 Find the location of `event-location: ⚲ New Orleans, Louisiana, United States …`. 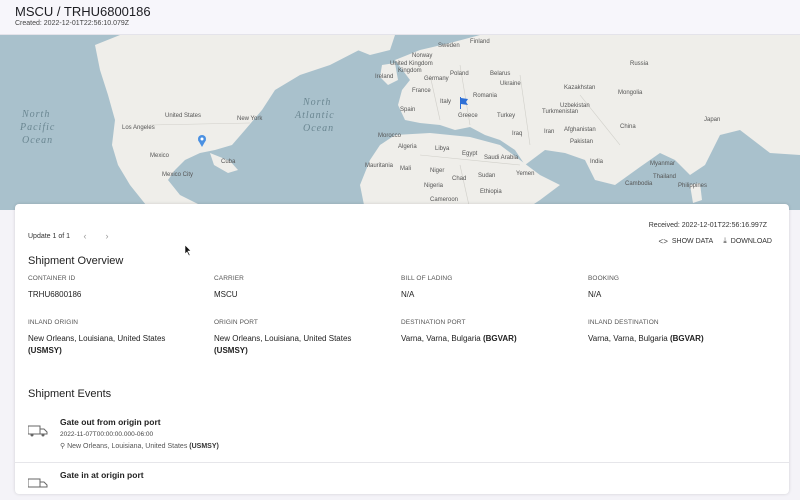

event-location: ⚲ New Orleans, Louisiana, United States … is located at coordinates (139, 446).